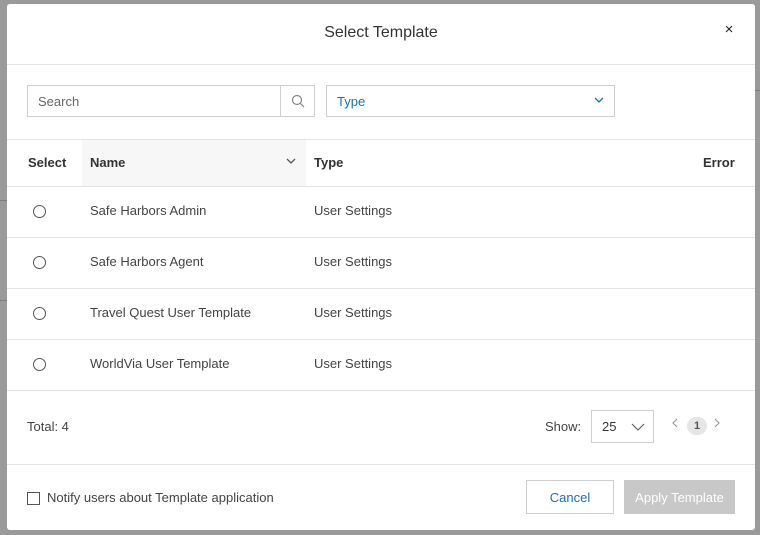 The height and width of the screenshot is (535, 760). What do you see at coordinates (563, 426) in the screenshot?
I see `page-size-label: Show:` at bounding box center [563, 426].